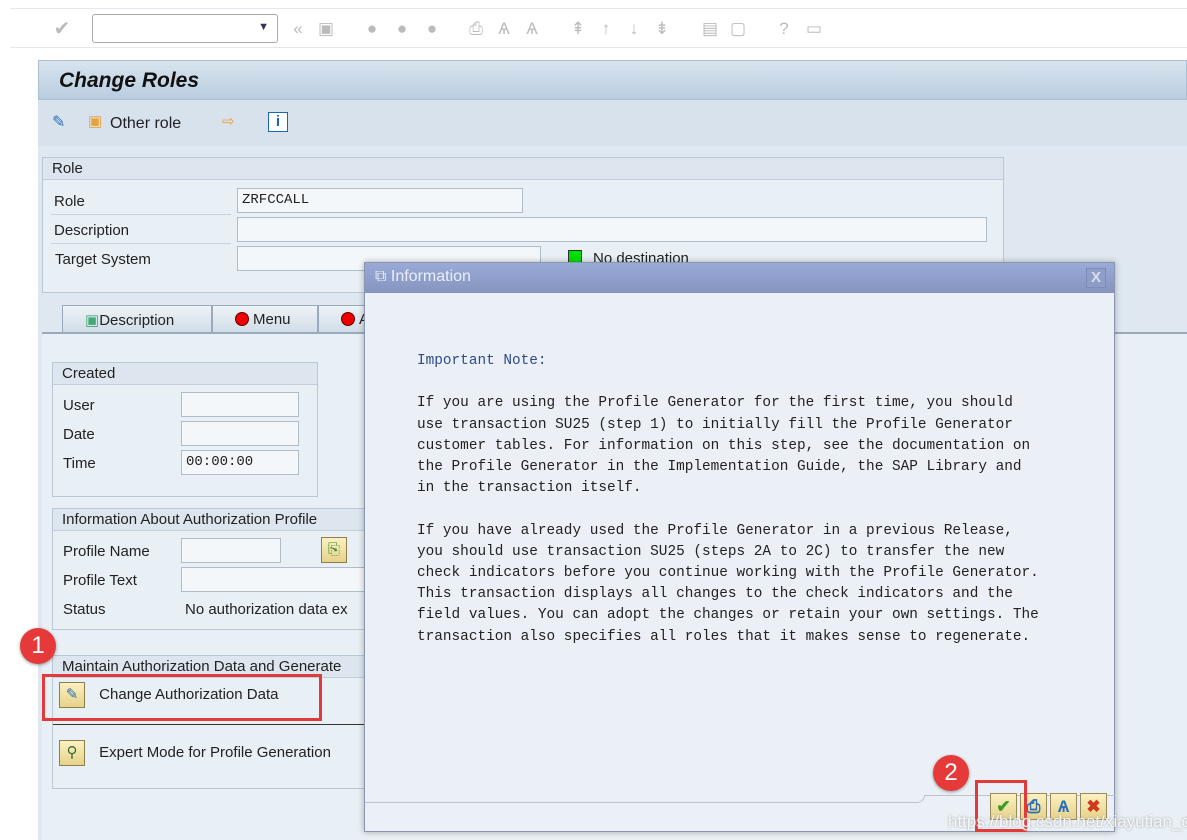  What do you see at coordinates (79, 463) in the screenshot?
I see `time-label: Time` at bounding box center [79, 463].